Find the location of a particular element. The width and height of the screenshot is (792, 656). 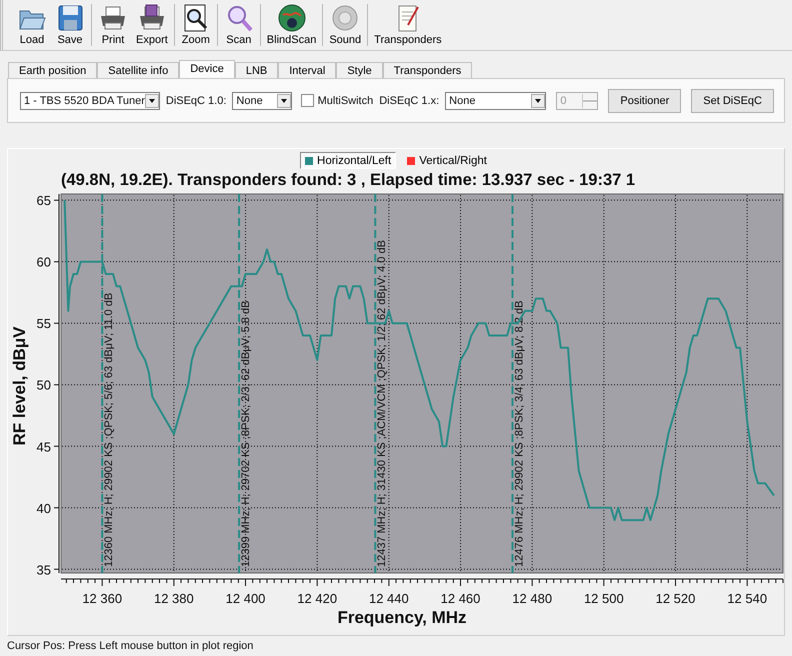

tick-label: 12 460 is located at coordinates (460, 598).